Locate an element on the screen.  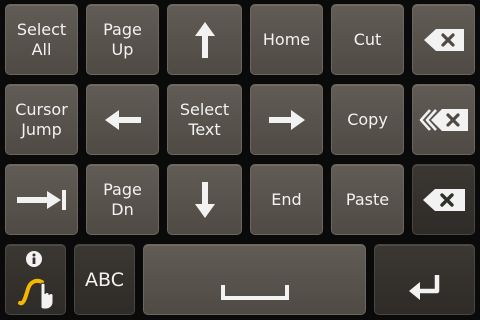
end-label: End is located at coordinates (286, 199).